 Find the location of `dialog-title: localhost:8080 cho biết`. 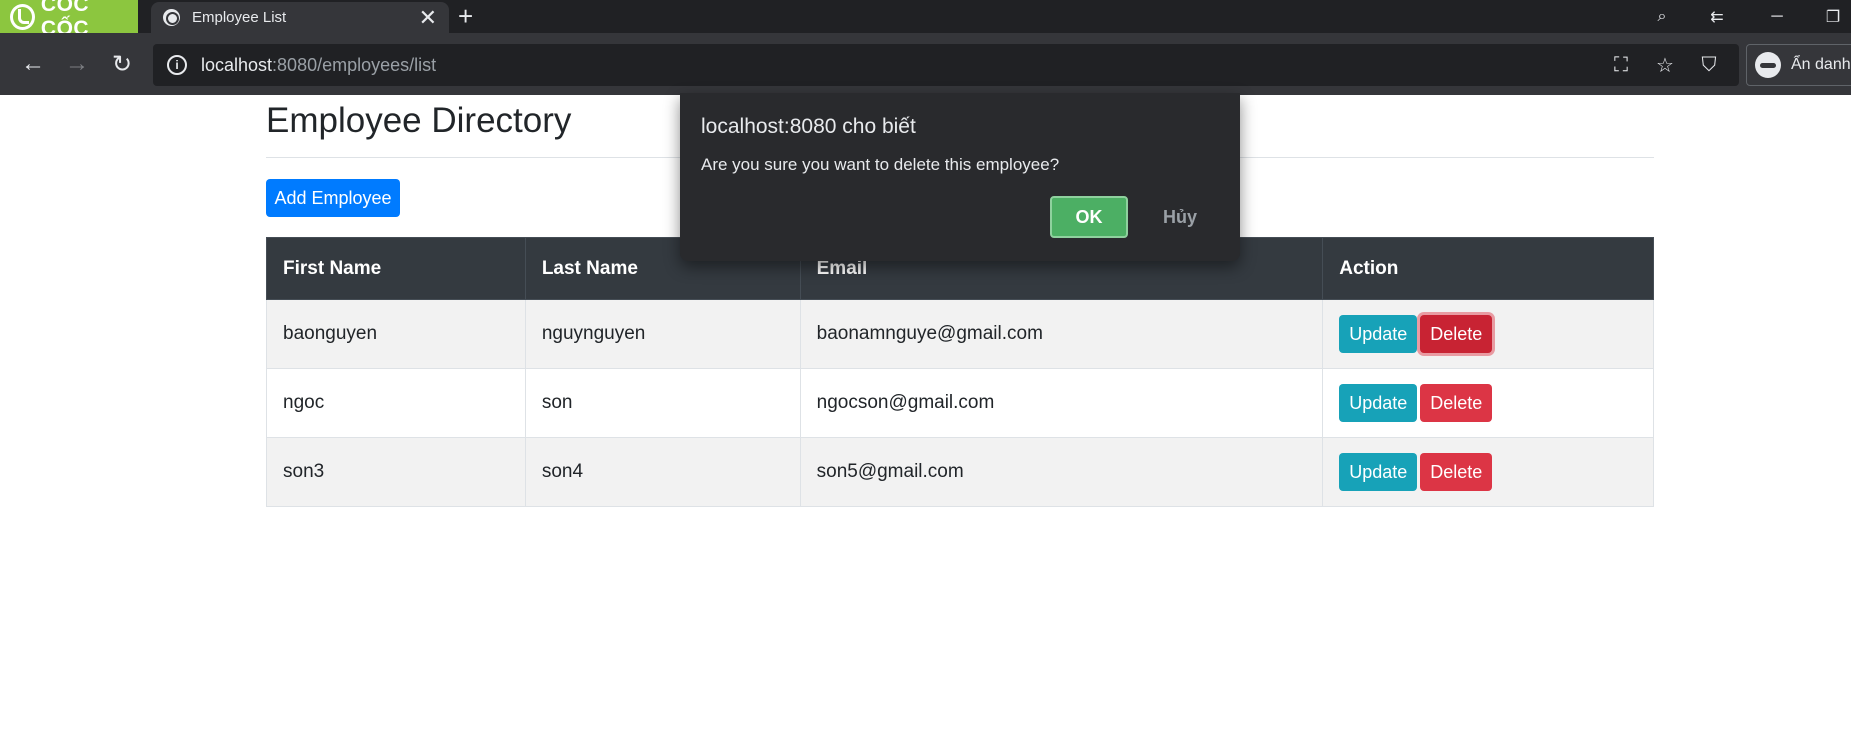

dialog-title: localhost:8080 cho biết is located at coordinates (808, 126).